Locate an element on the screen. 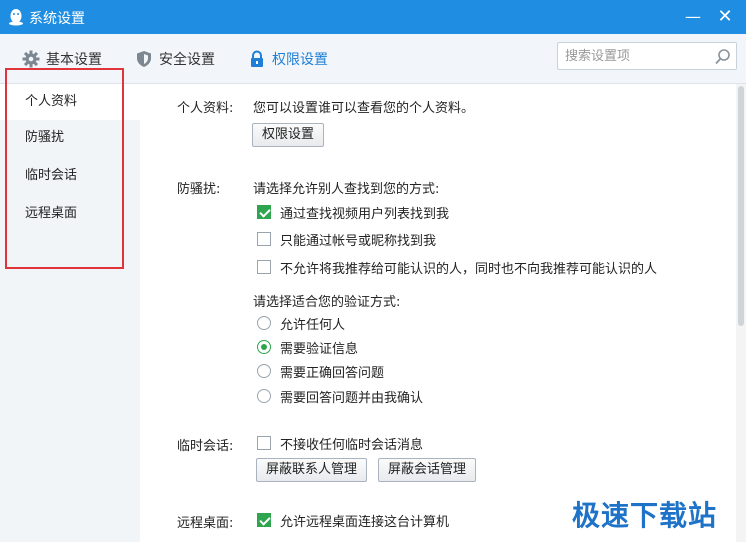 This screenshot has height=542, width=746. checkbox-option: 通过查找视频用户列表找到我 is located at coordinates (353, 212).